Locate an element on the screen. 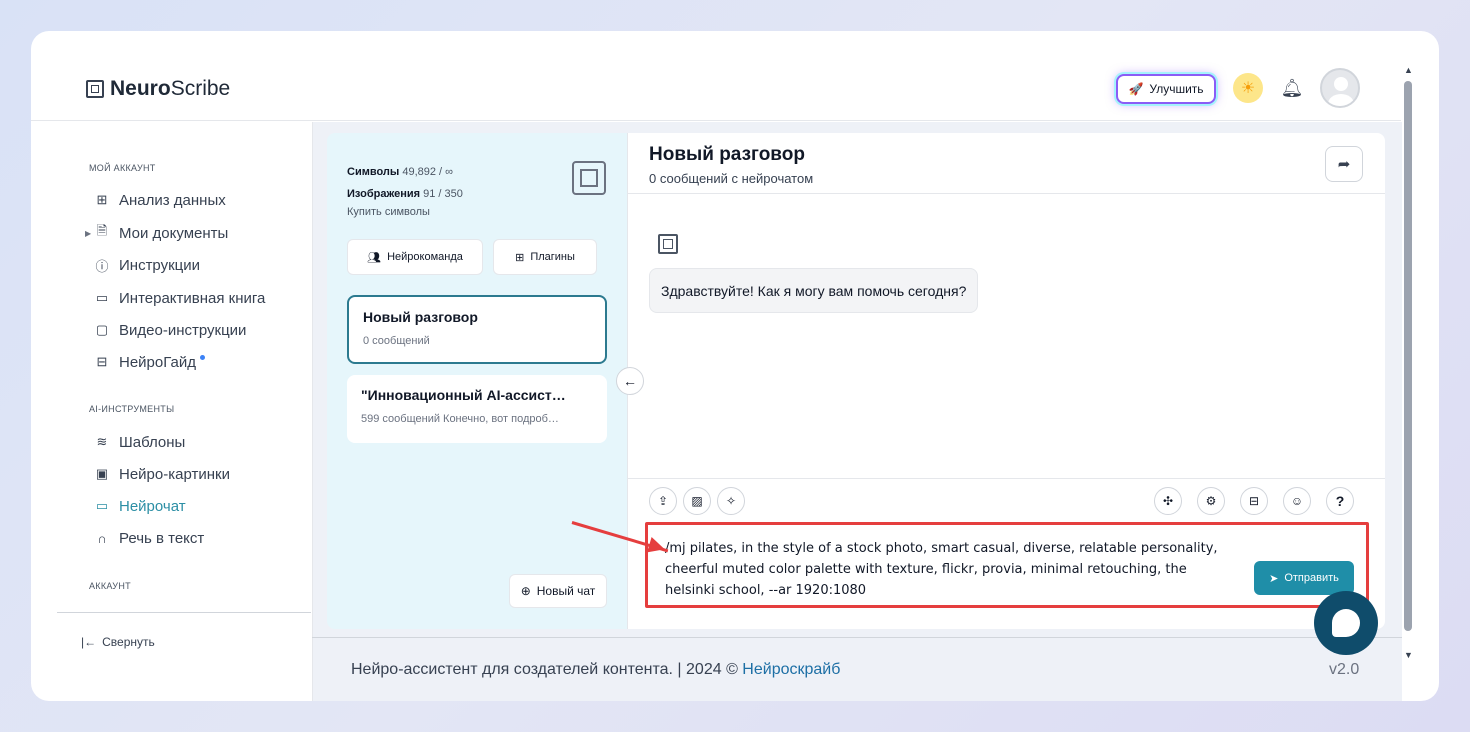 The image size is (1470, 732). scroll-down-icon: ▼ is located at coordinates (1408, 655).